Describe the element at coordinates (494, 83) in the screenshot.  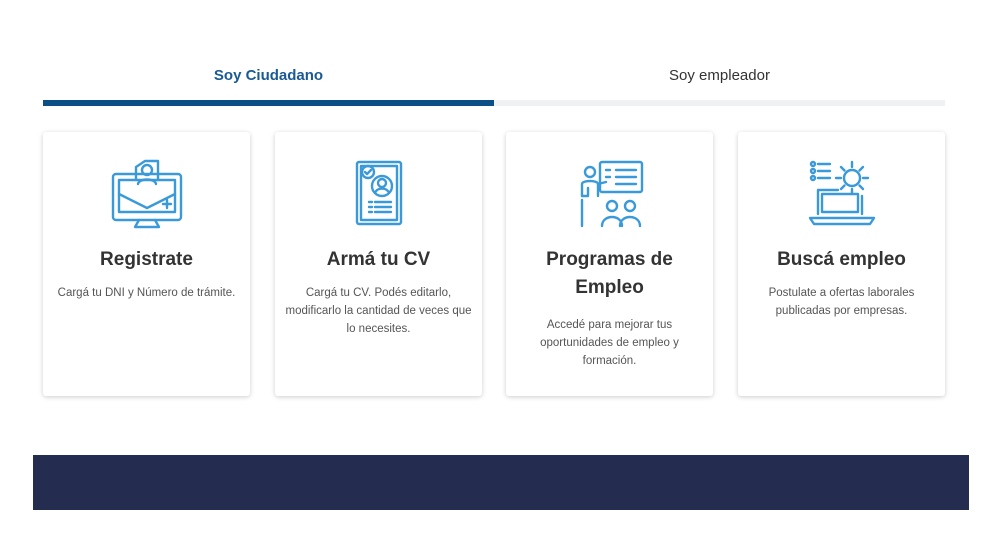
I see `role-tabs: Soy Ciudadano Soy empleador` at that location.